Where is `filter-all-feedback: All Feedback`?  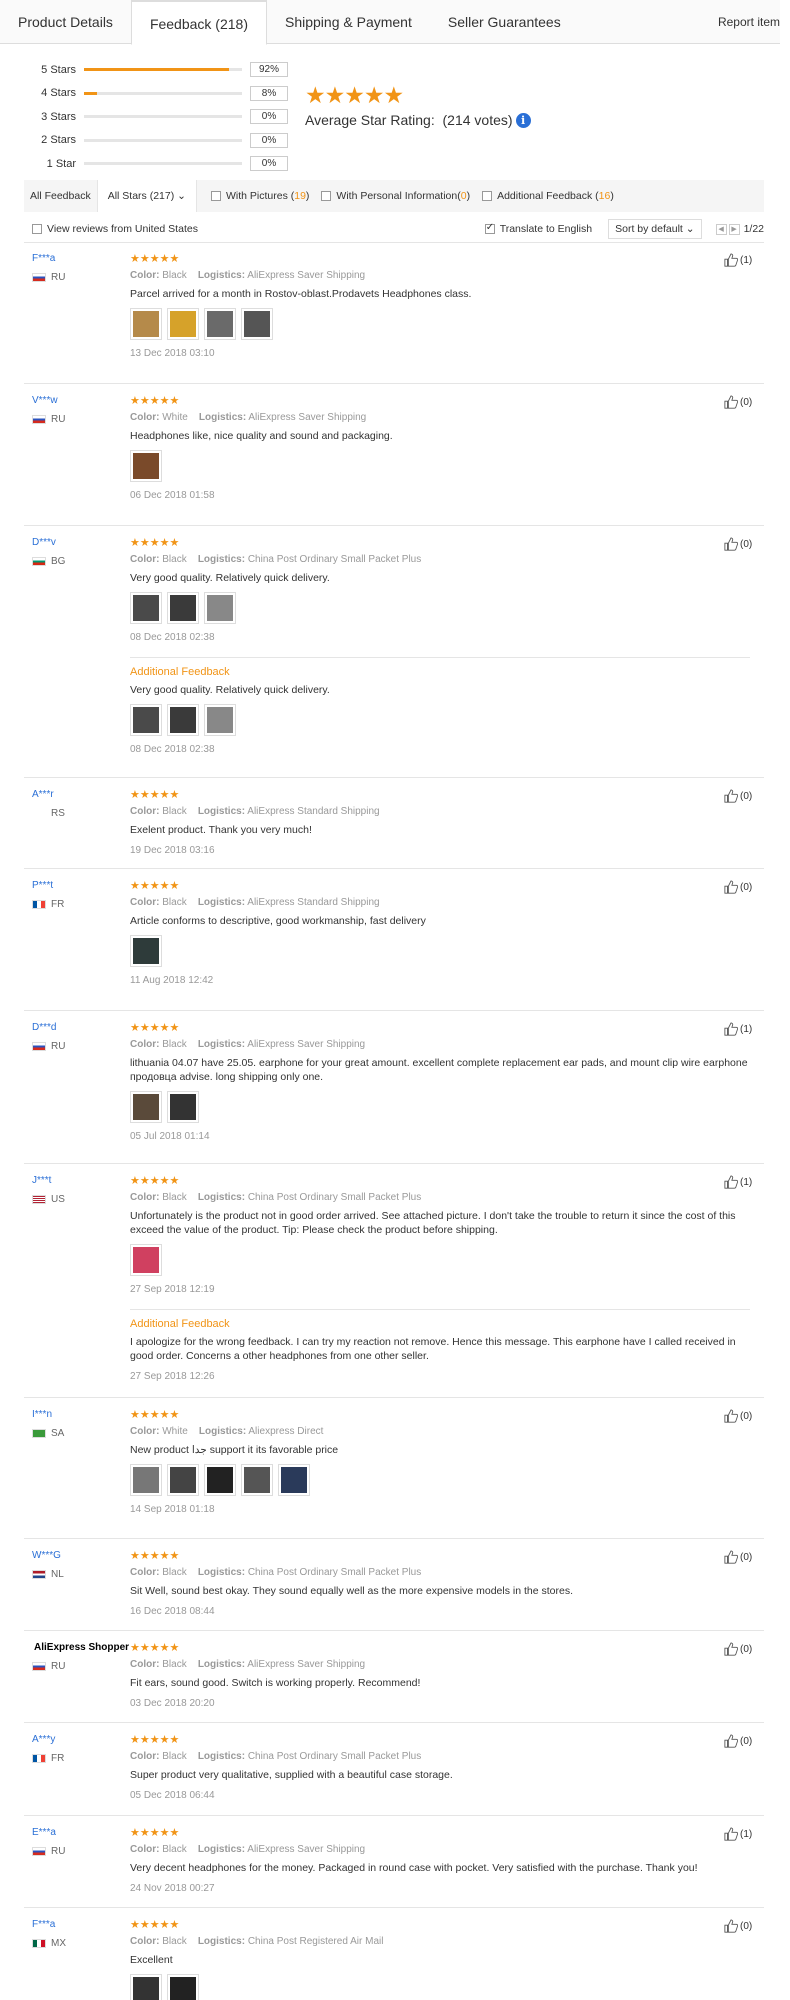
filter-all-feedback: All Feedback is located at coordinates (60, 196).